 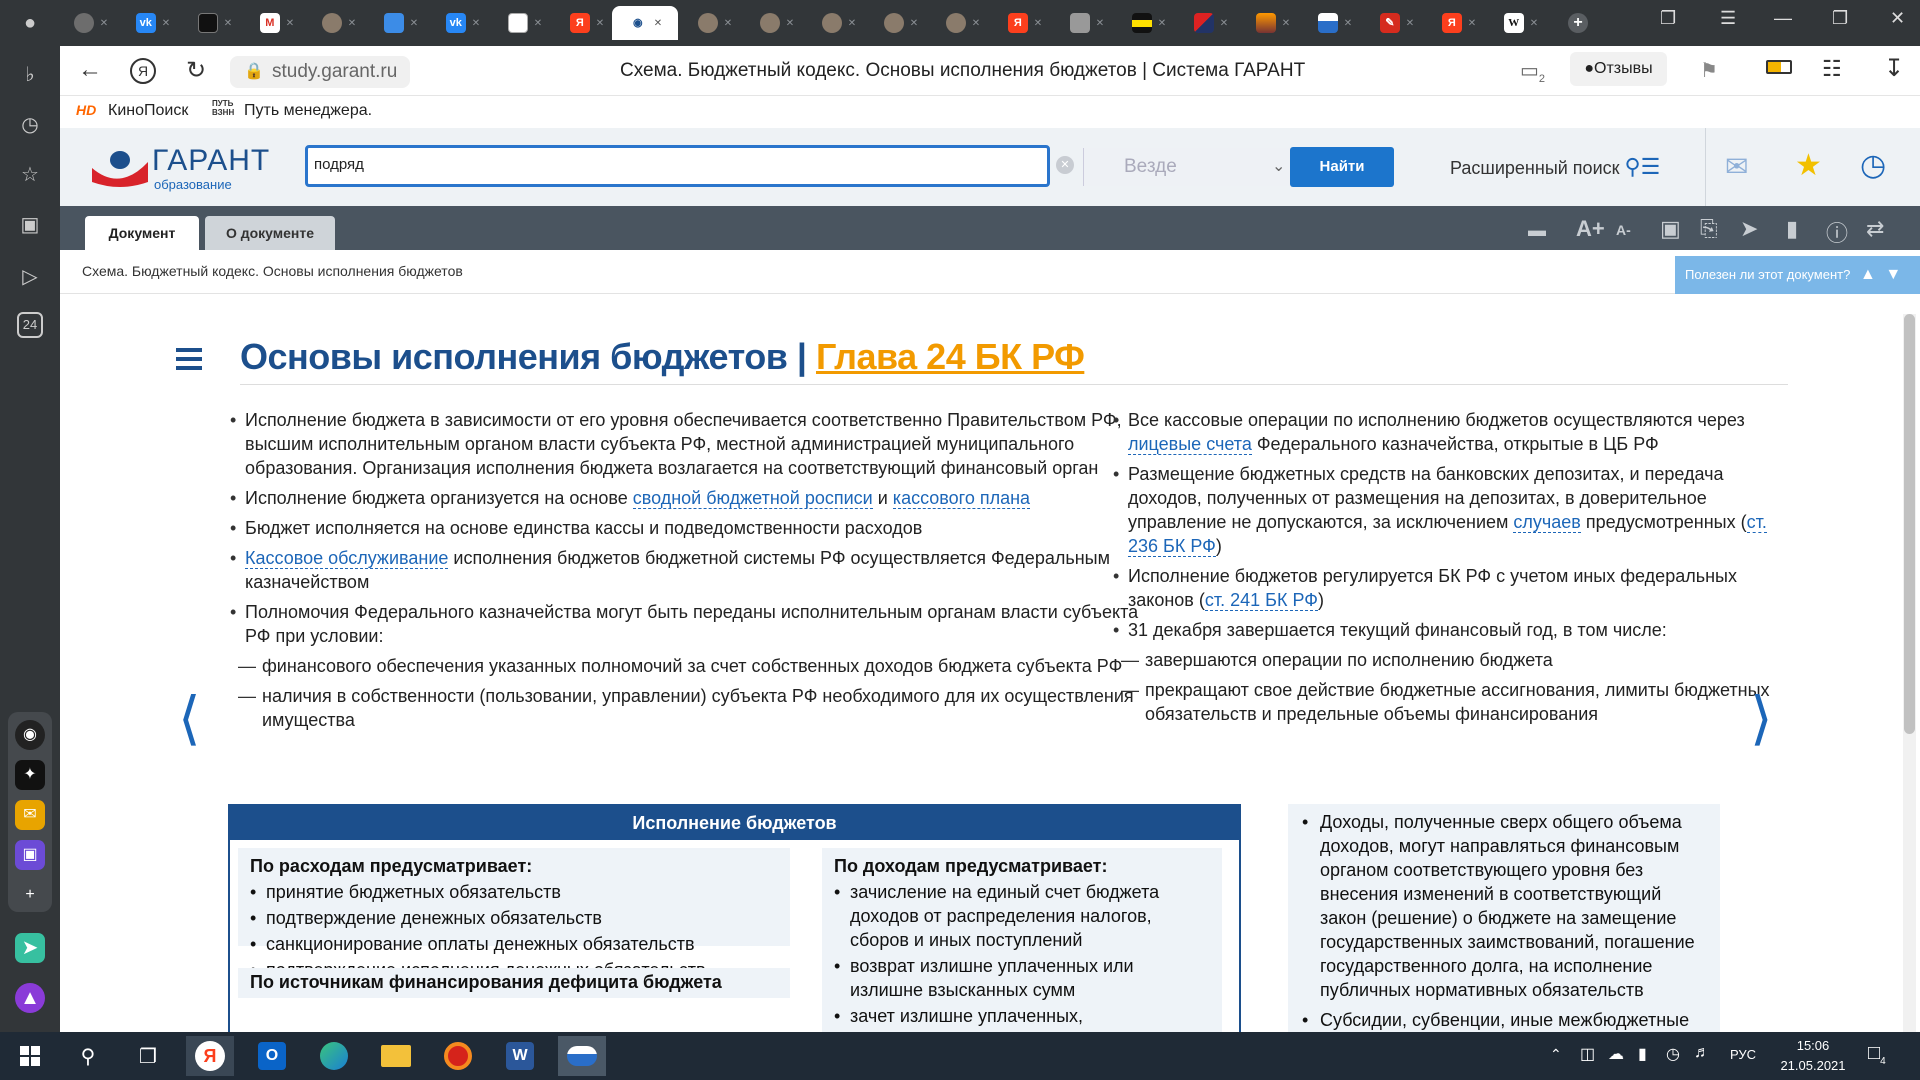 What do you see at coordinates (30, 855) in the screenshot?
I see `messenger-icon: ▣` at bounding box center [30, 855].